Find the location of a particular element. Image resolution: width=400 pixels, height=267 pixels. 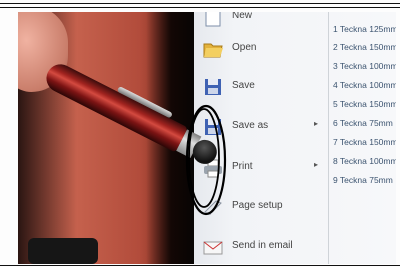

annotation-ring-inner is located at coordinates (204, 158).